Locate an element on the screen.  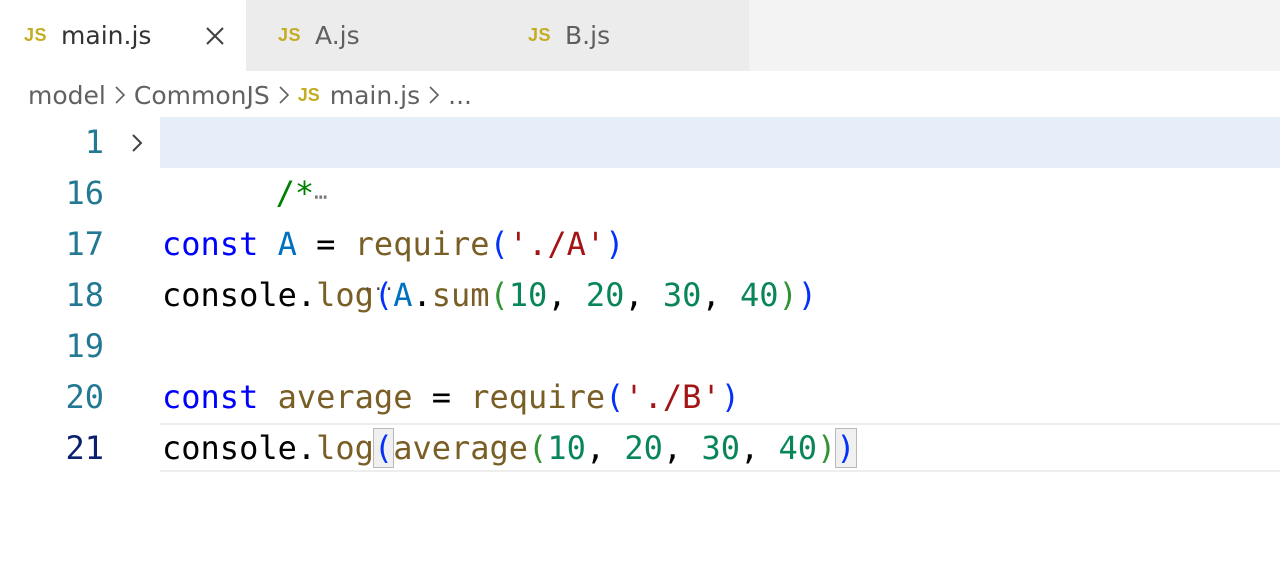
line-number: 16 is located at coordinates (84, 193).